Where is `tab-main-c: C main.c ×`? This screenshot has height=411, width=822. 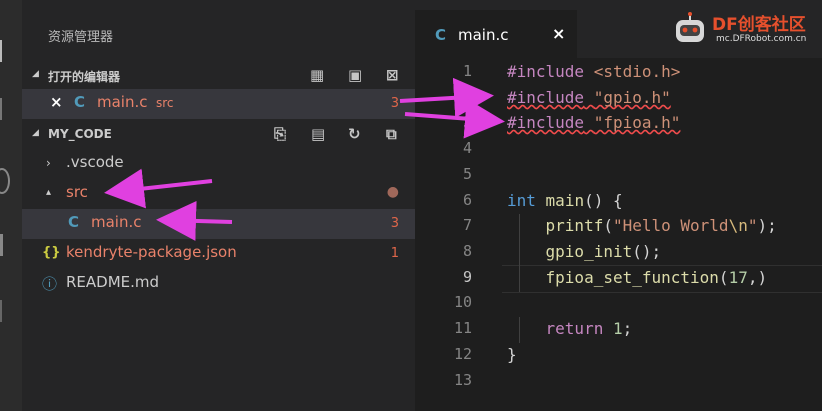 tab-main-c: C main.c × is located at coordinates (496, 34).